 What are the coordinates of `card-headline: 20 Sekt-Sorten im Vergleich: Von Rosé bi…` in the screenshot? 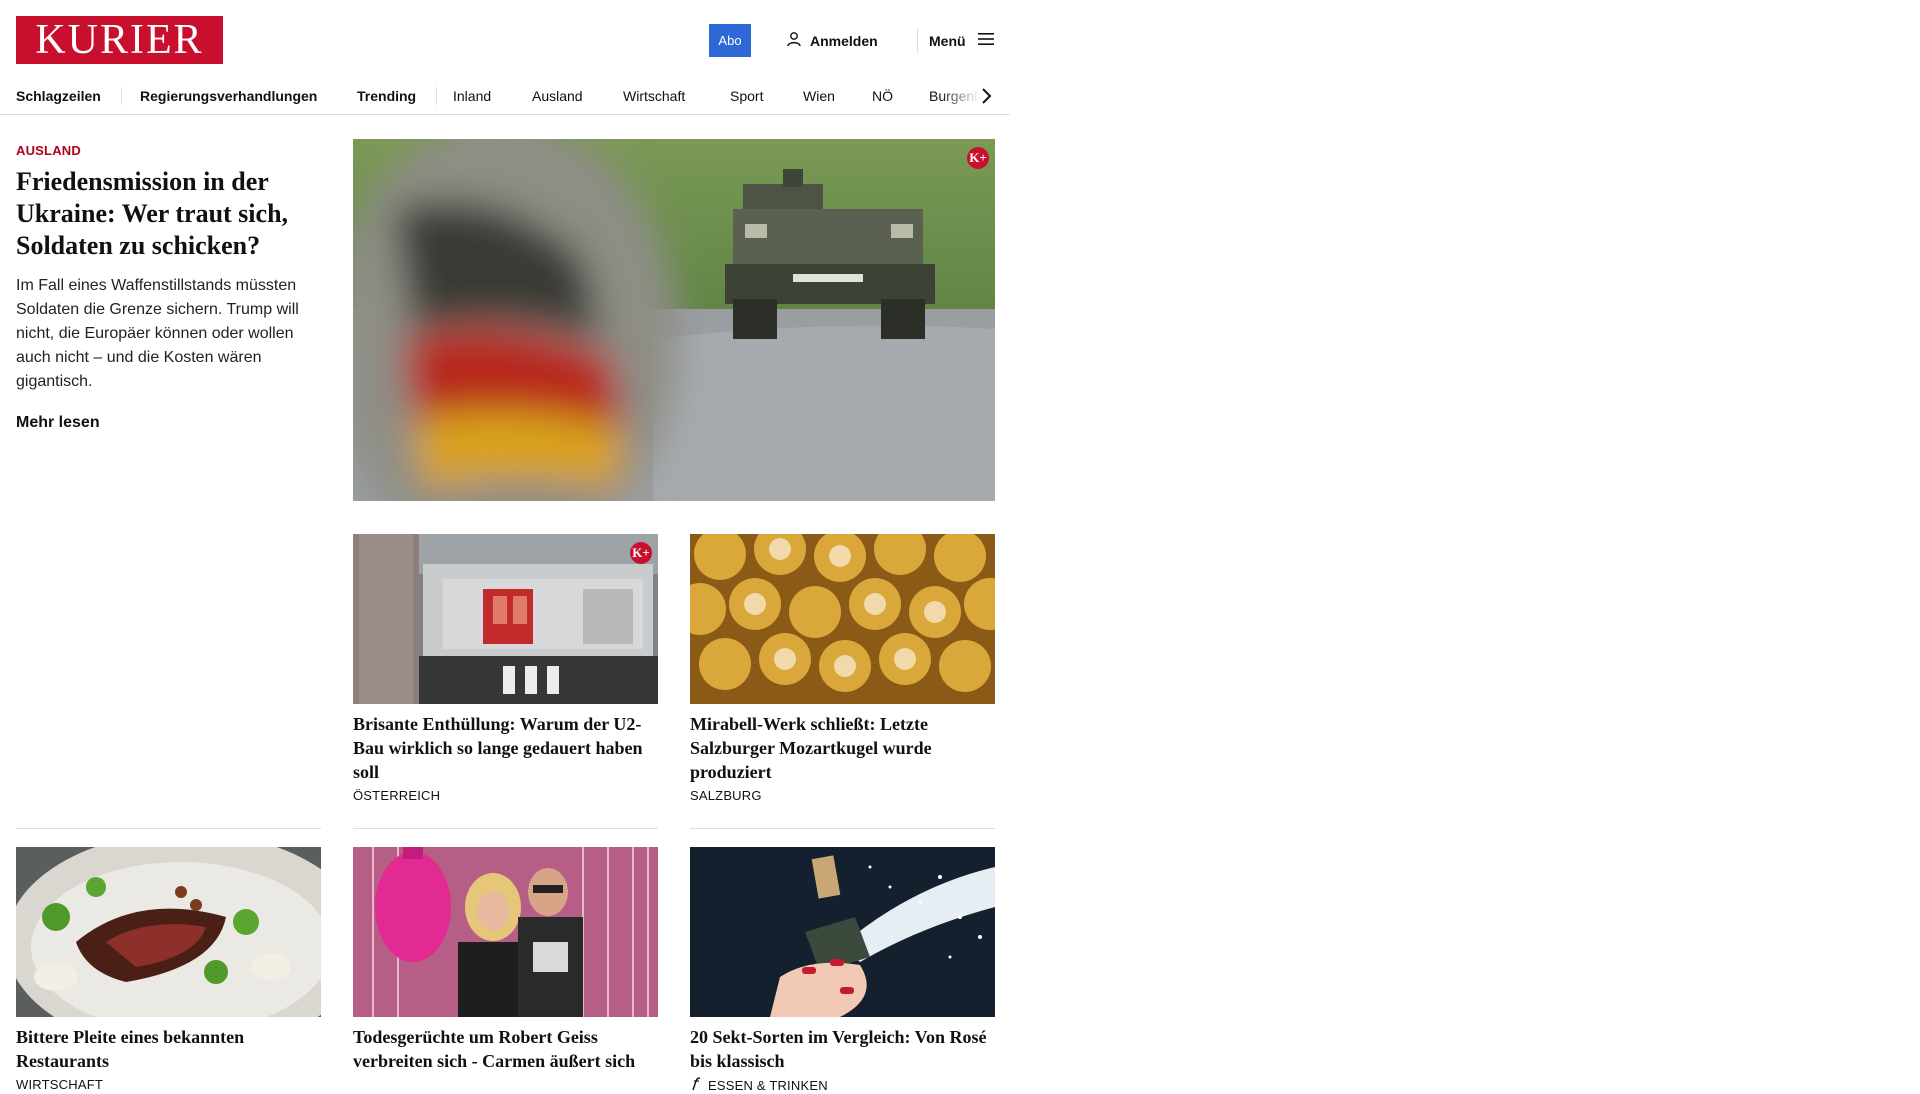 It's located at (842, 1049).